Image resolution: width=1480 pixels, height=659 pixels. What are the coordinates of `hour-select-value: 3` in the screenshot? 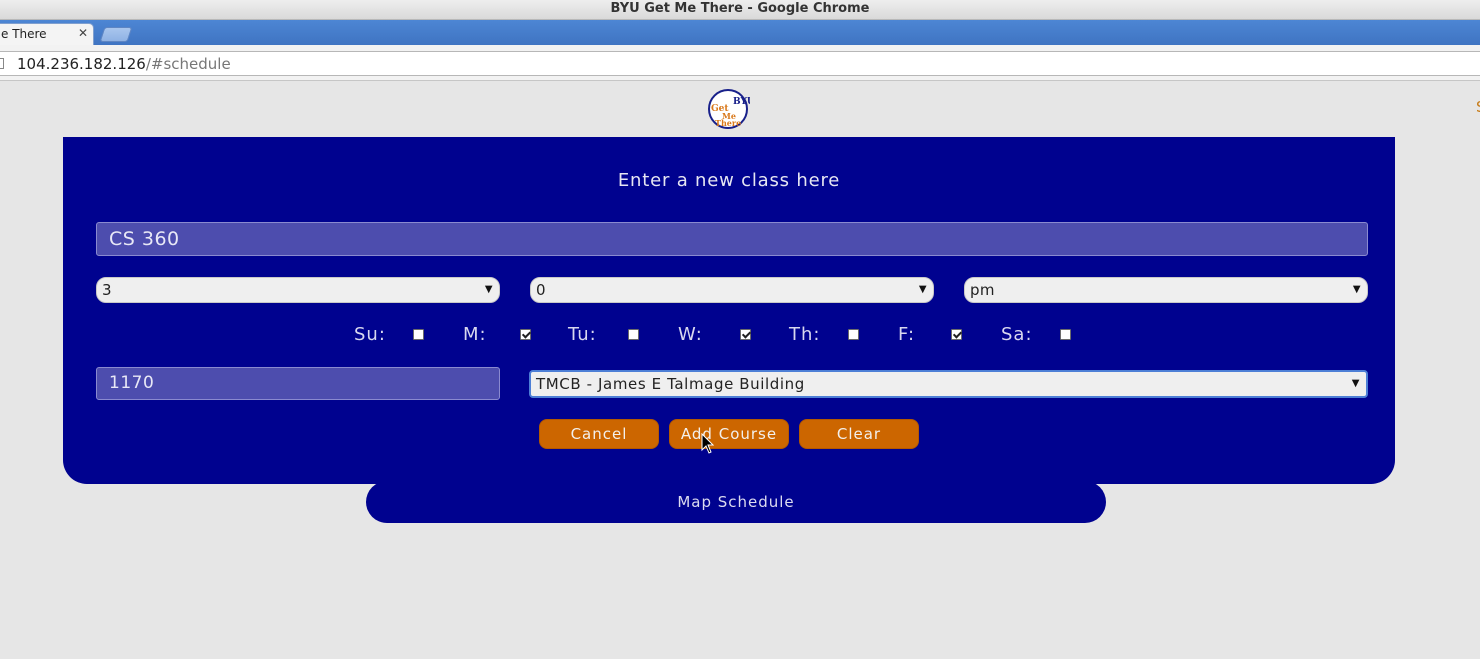 It's located at (107, 290).